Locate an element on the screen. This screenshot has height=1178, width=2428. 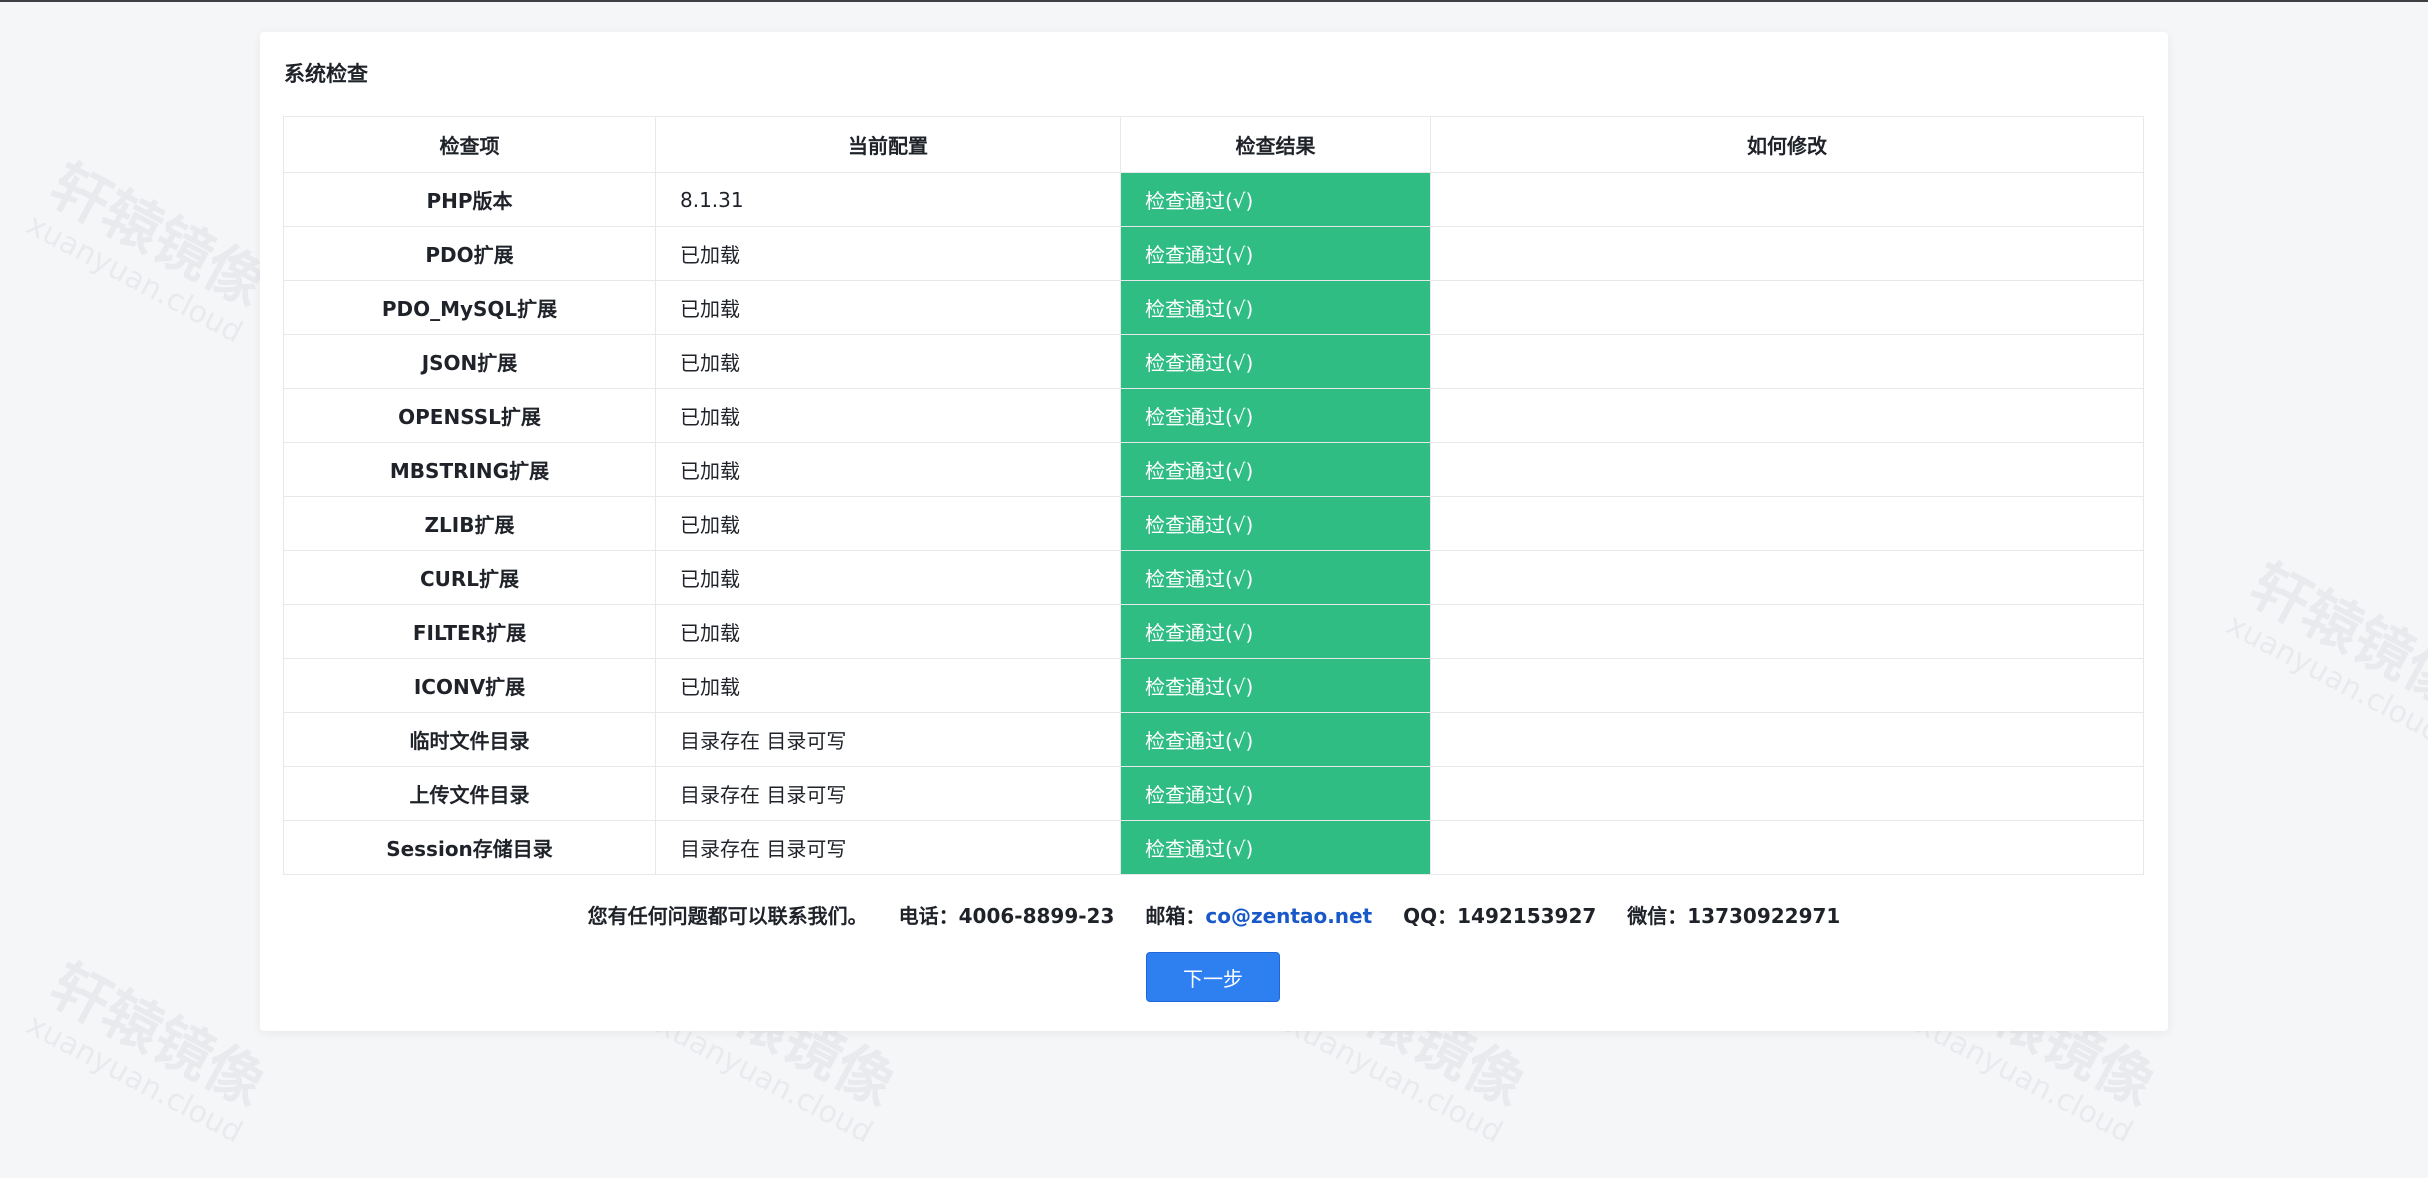
check-item-cell: CURL扩展 is located at coordinates (469, 577).